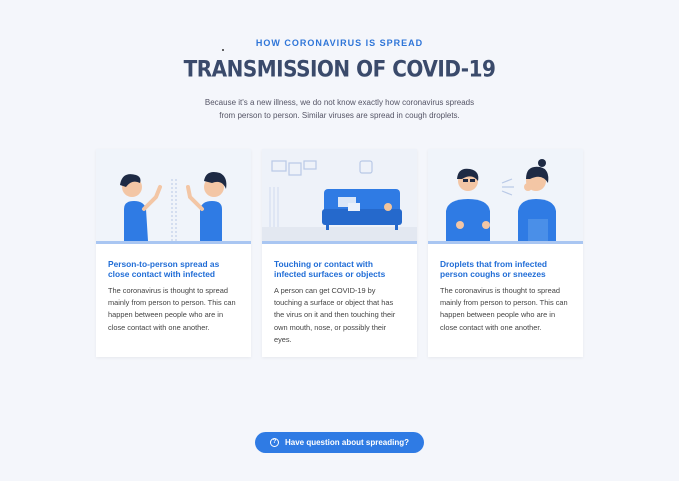 The image size is (679, 481). Describe the element at coordinates (339, 69) in the screenshot. I see `page-title: TRANSMISSION OF COVID-19` at that location.